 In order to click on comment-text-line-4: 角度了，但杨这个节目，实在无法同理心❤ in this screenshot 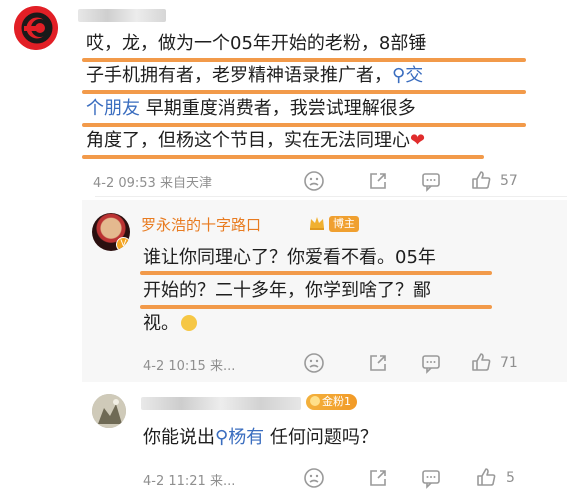, I will do `click(256, 140)`.